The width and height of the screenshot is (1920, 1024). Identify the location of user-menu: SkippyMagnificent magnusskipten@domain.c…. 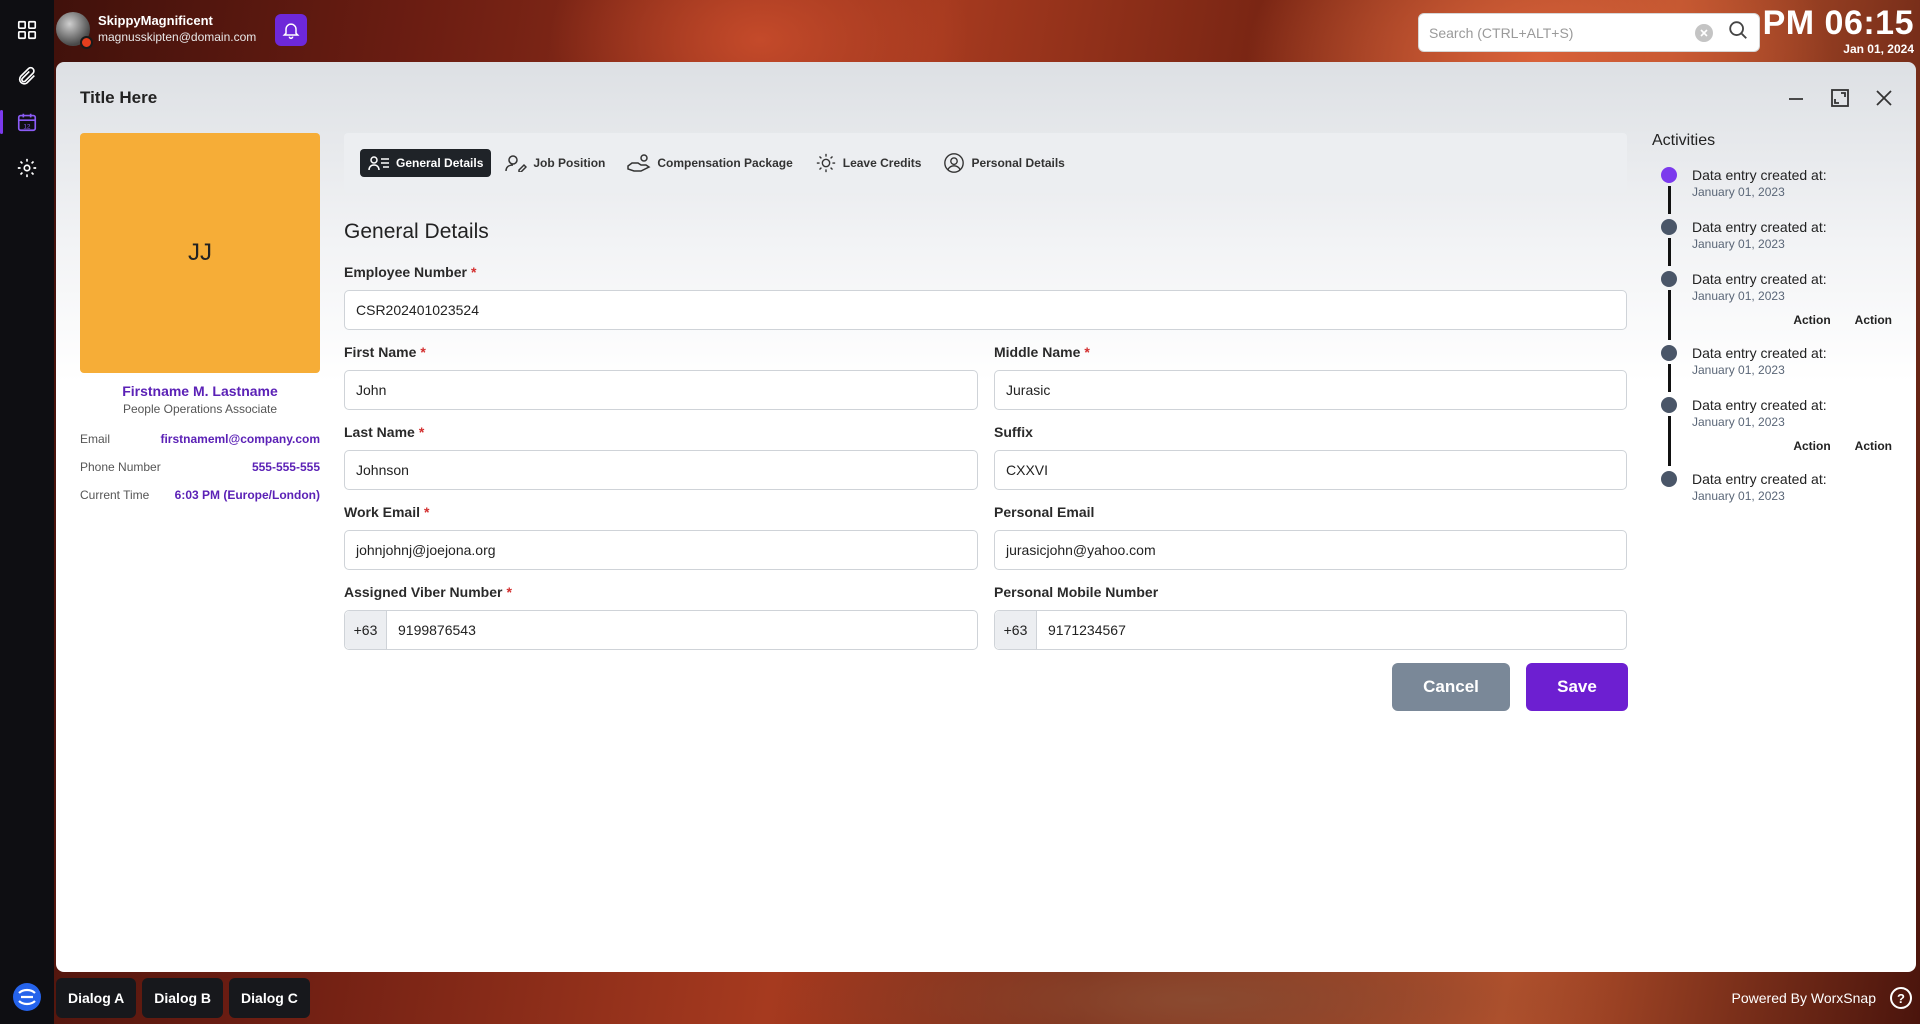
(156, 30).